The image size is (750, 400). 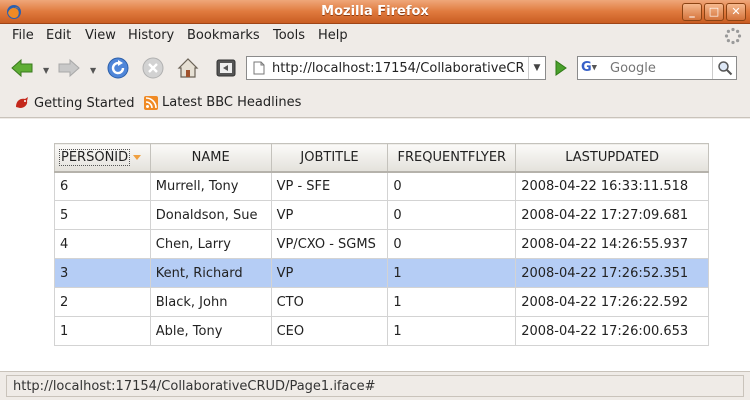 I want to click on column-header-label: PERSONID, so click(x=95, y=157).